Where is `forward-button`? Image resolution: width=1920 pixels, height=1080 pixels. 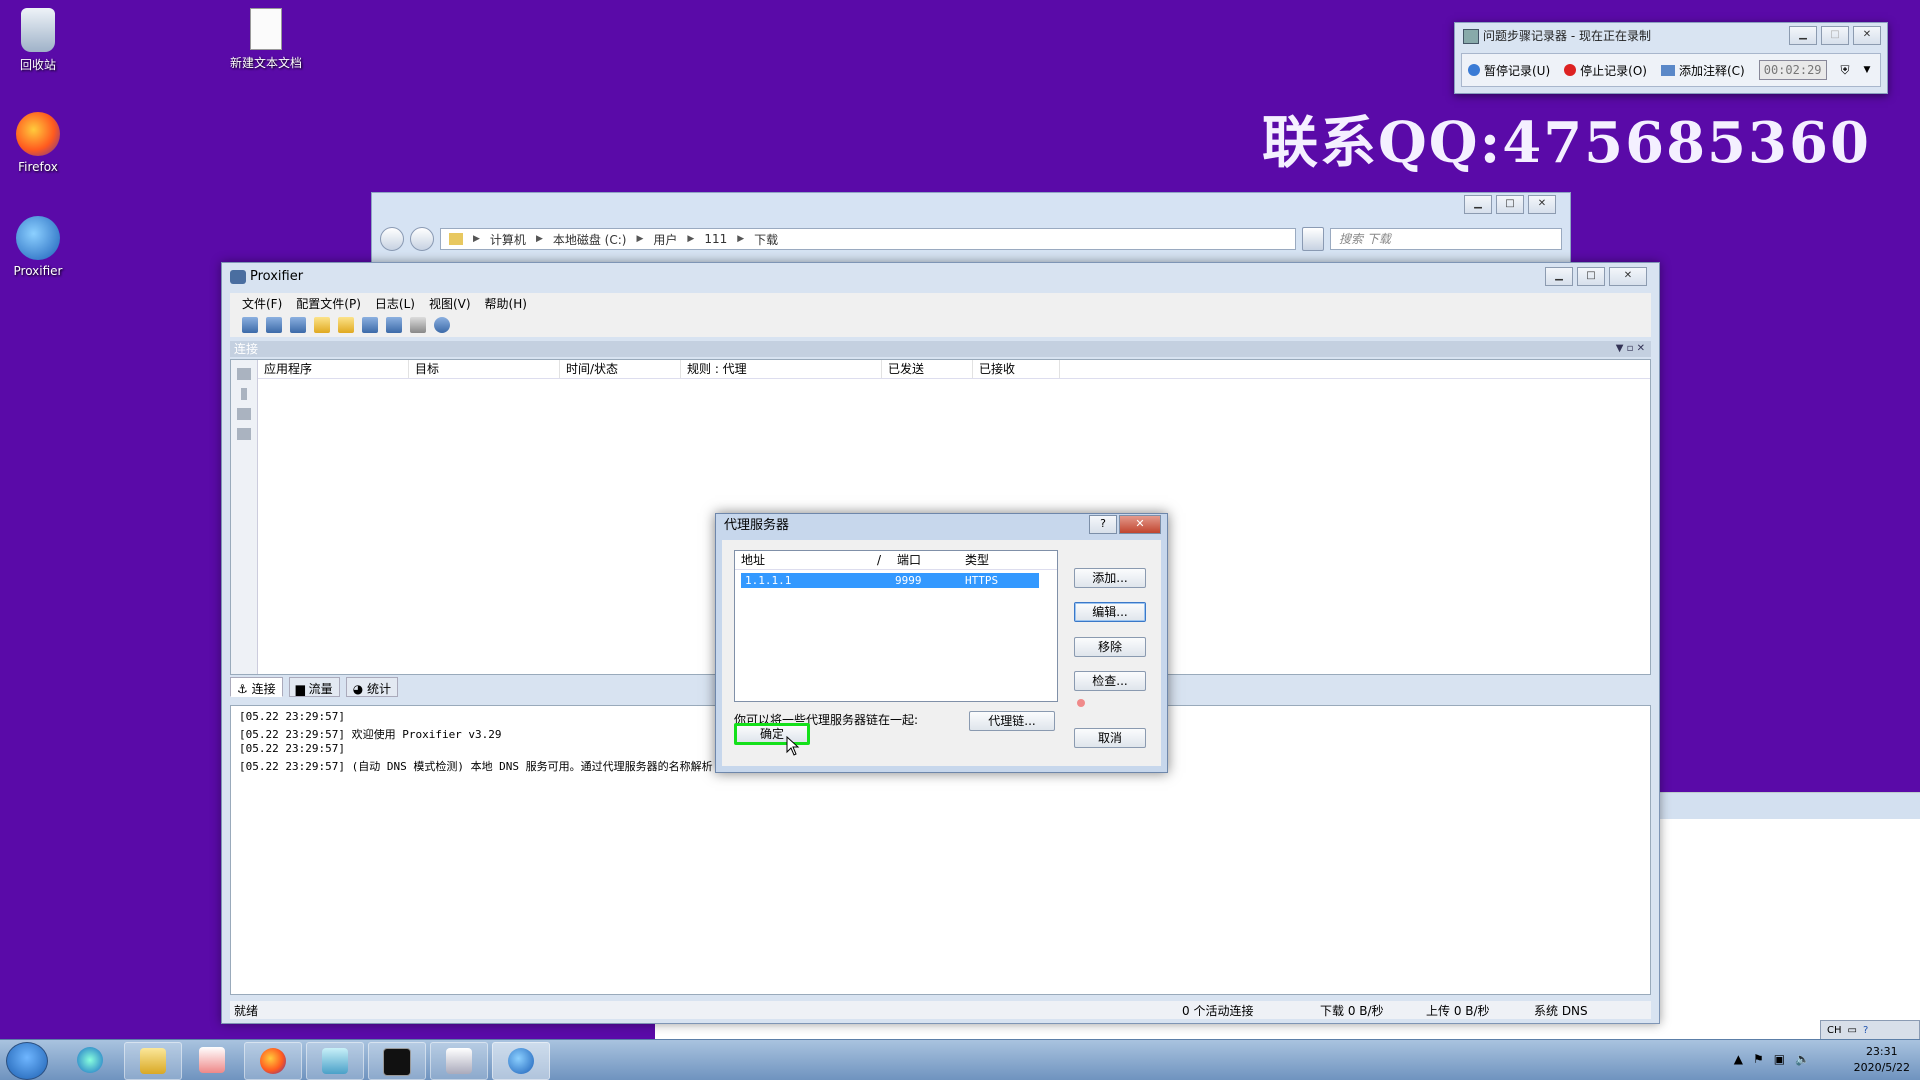 forward-button is located at coordinates (422, 239).